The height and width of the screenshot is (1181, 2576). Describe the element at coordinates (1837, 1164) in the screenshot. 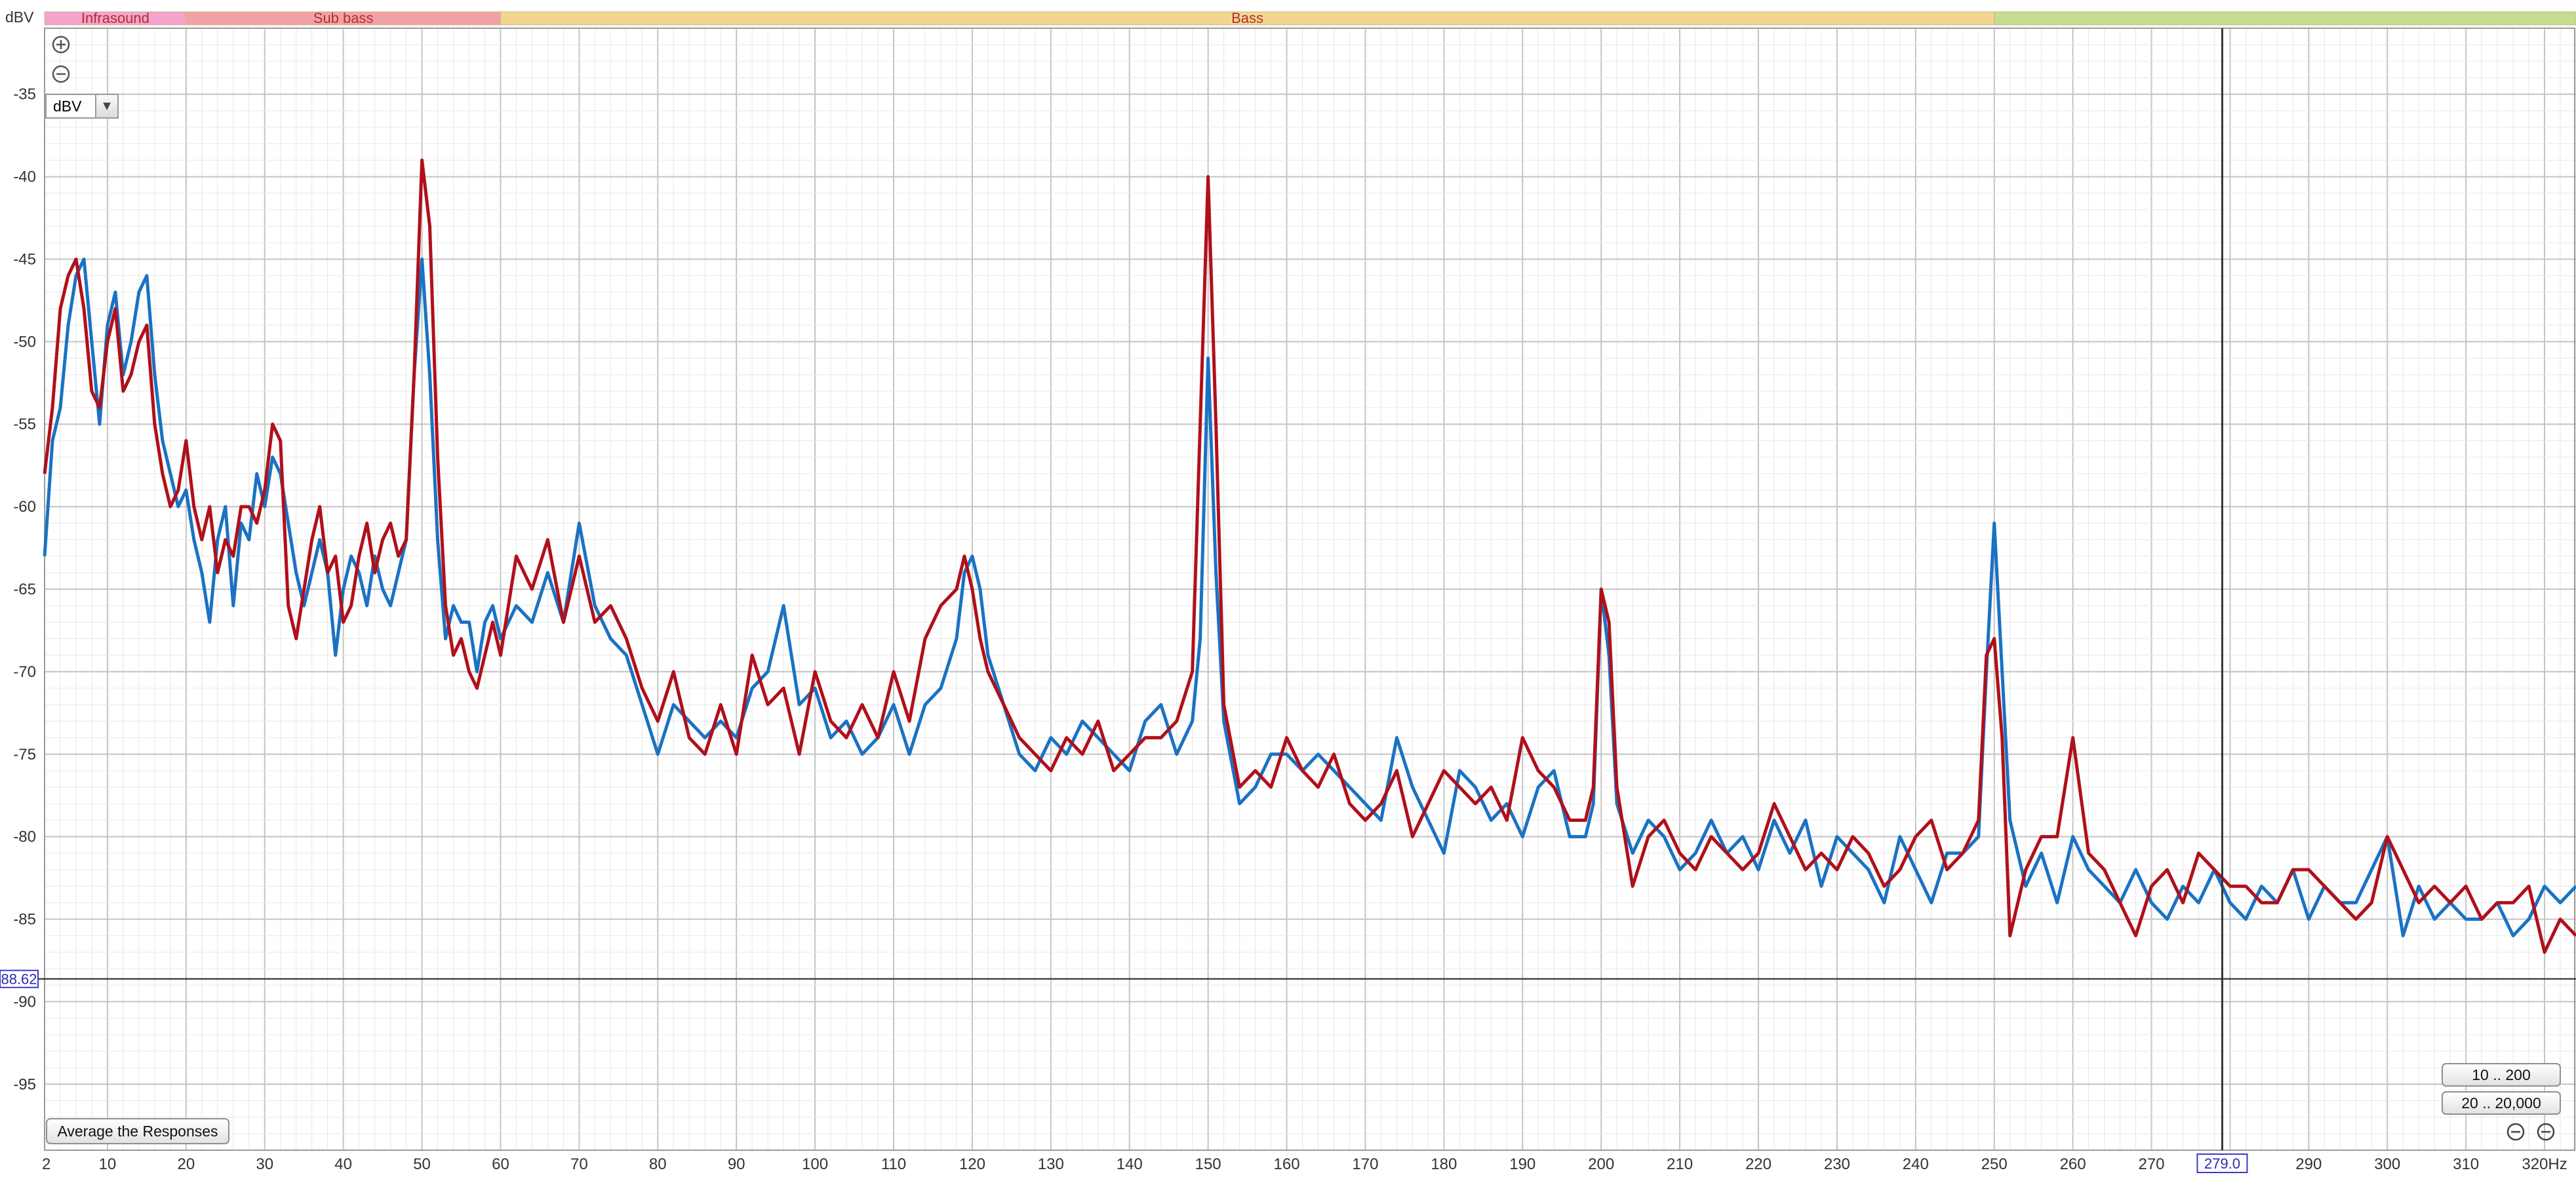

I see `x-tick-label: 230` at that location.